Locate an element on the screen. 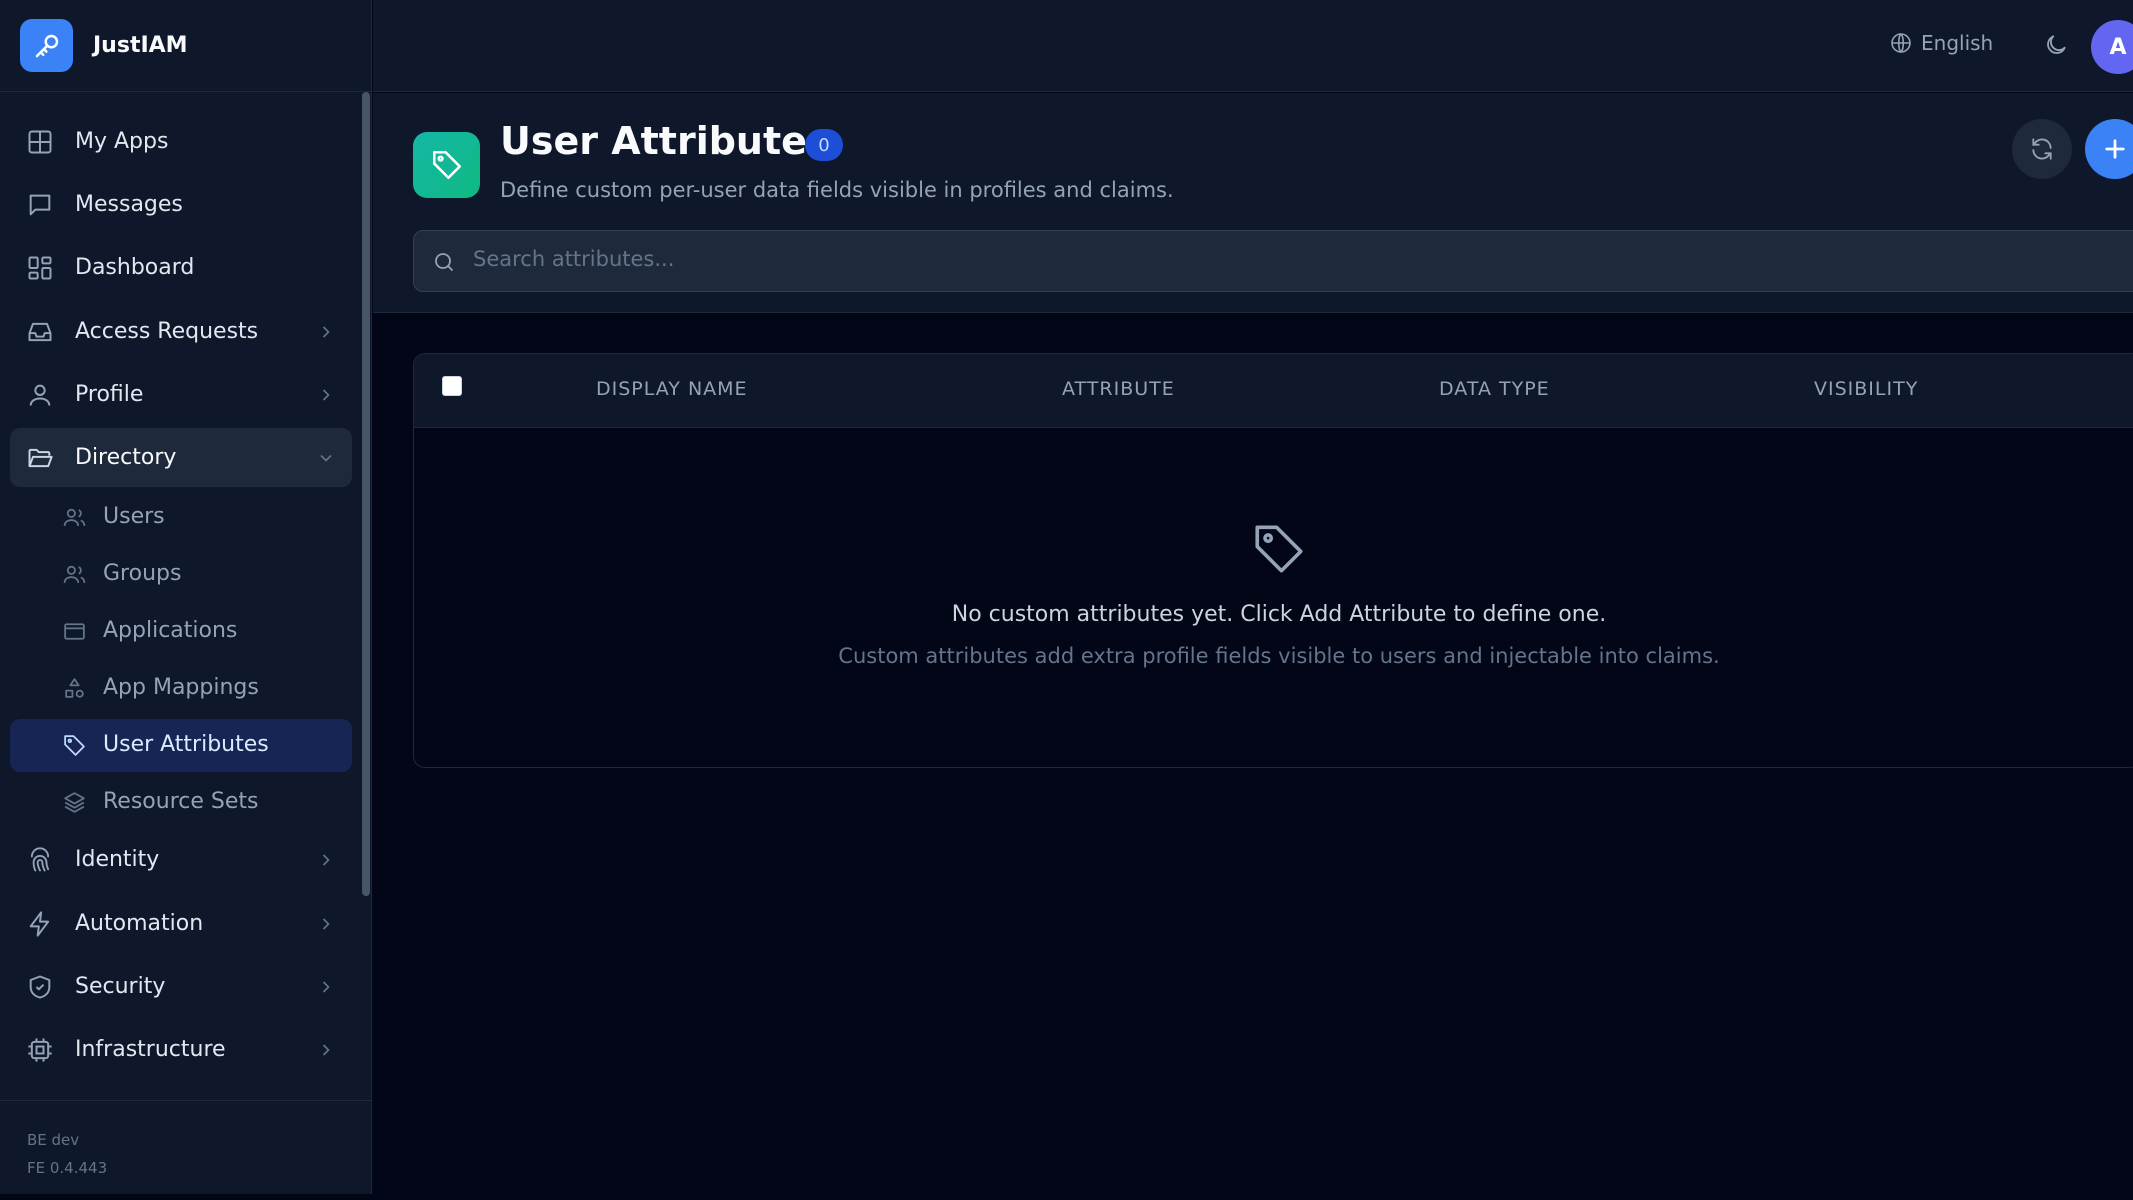  plus-icon is located at coordinates (2115, 149).